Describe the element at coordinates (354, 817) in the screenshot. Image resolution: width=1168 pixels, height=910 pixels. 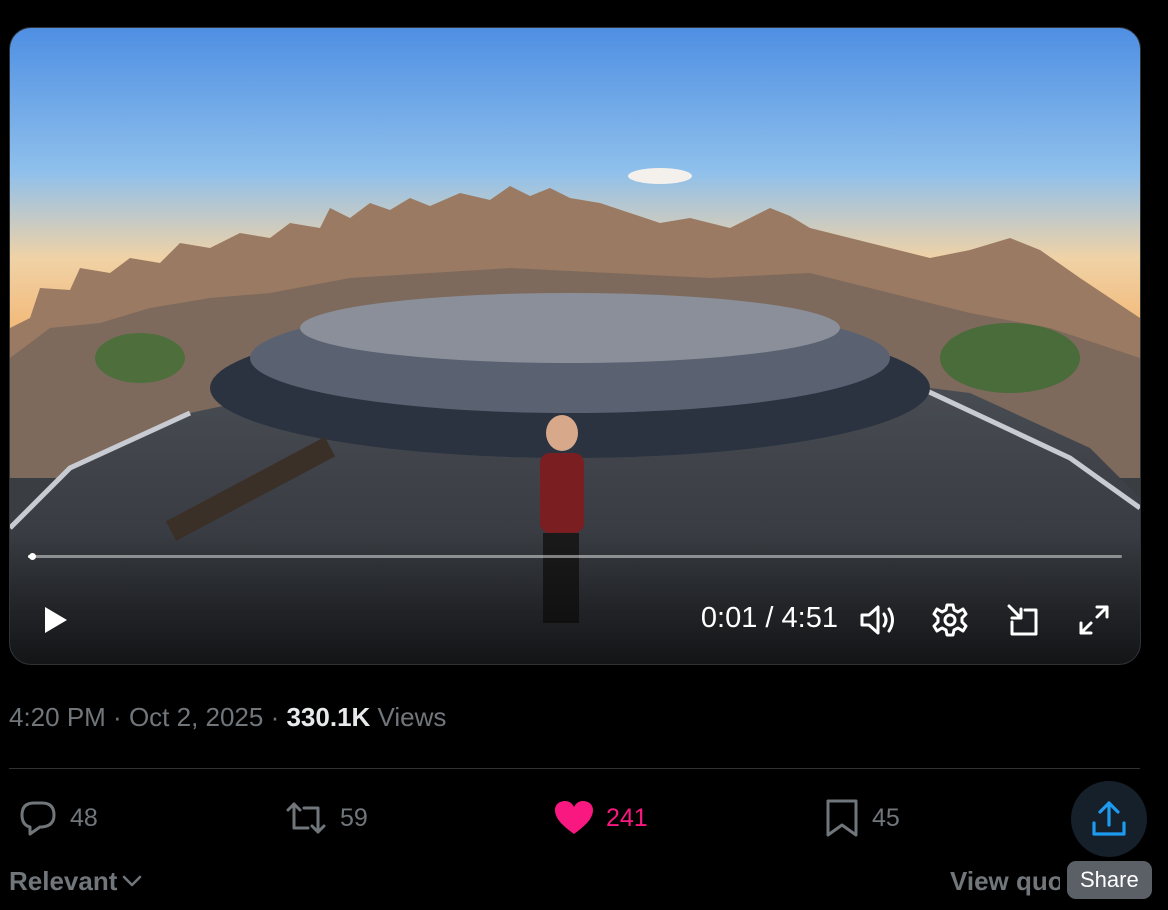
I see `repost-count: 59` at that location.